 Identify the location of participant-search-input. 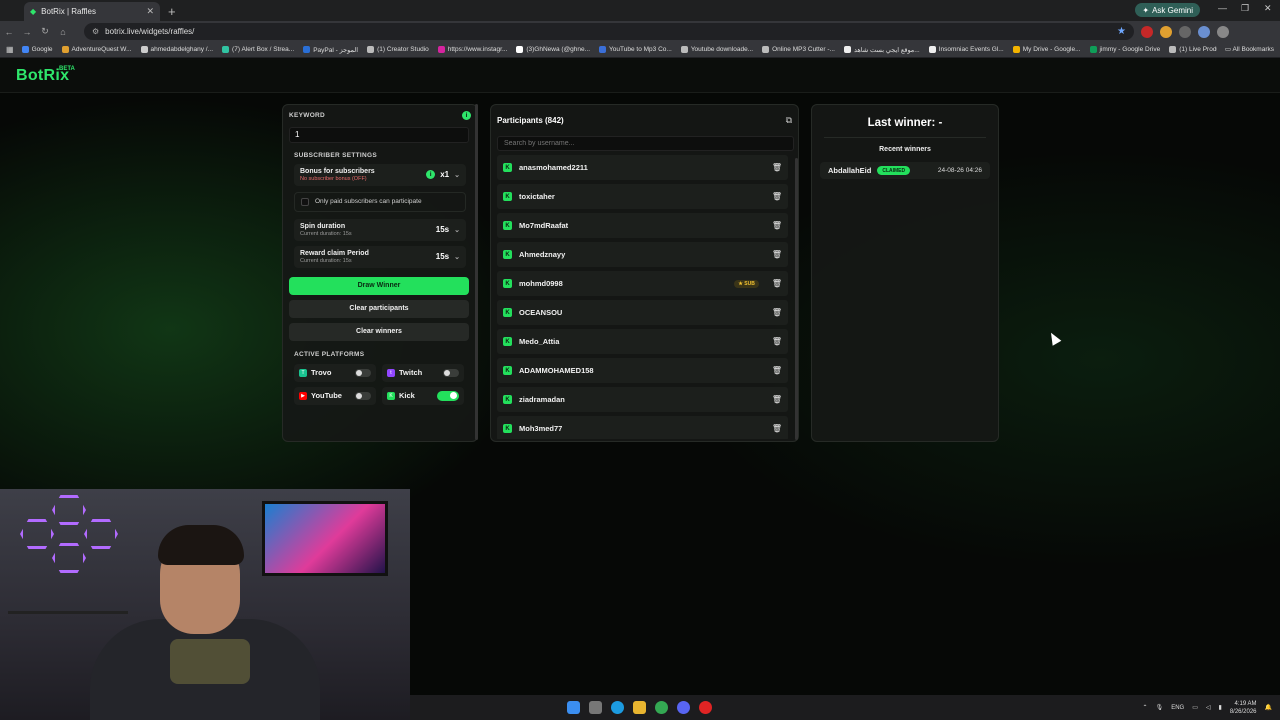
(645, 143).